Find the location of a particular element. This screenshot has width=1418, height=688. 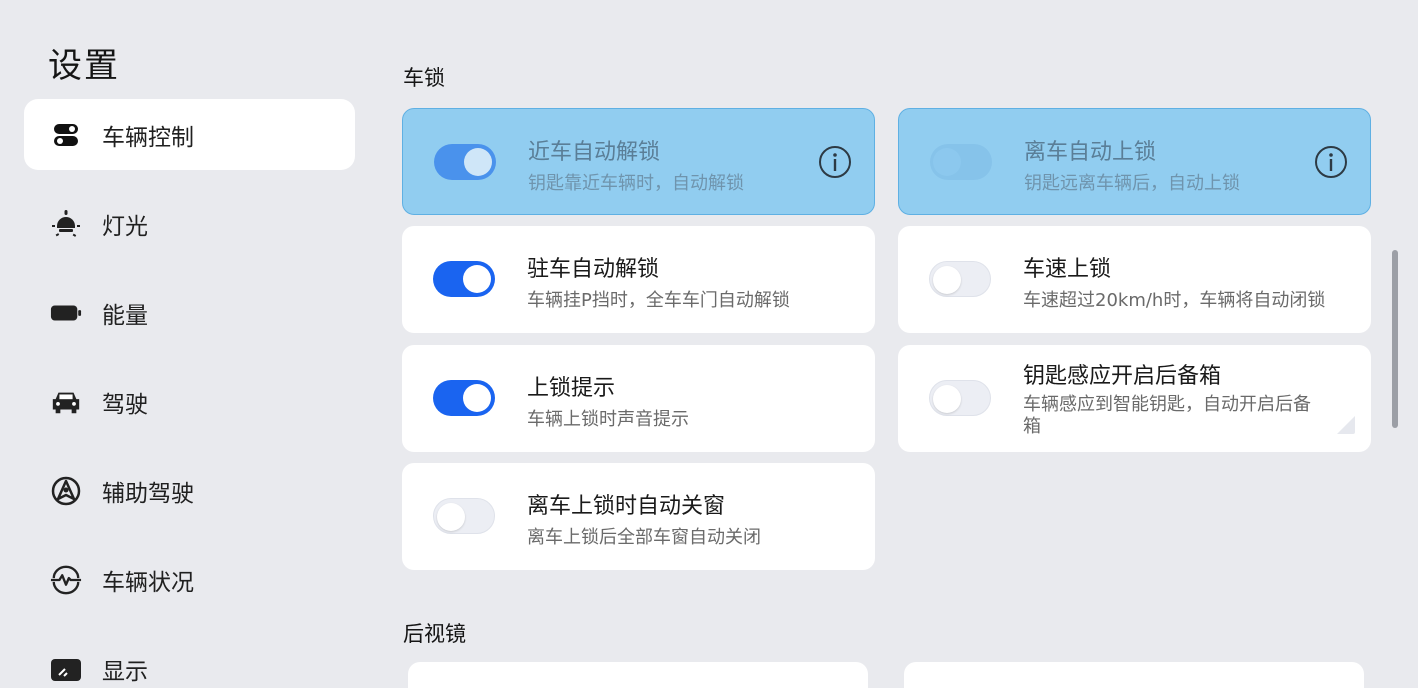

setting-description: 离车上锁后全部车窗自动关闭 is located at coordinates (644, 537).